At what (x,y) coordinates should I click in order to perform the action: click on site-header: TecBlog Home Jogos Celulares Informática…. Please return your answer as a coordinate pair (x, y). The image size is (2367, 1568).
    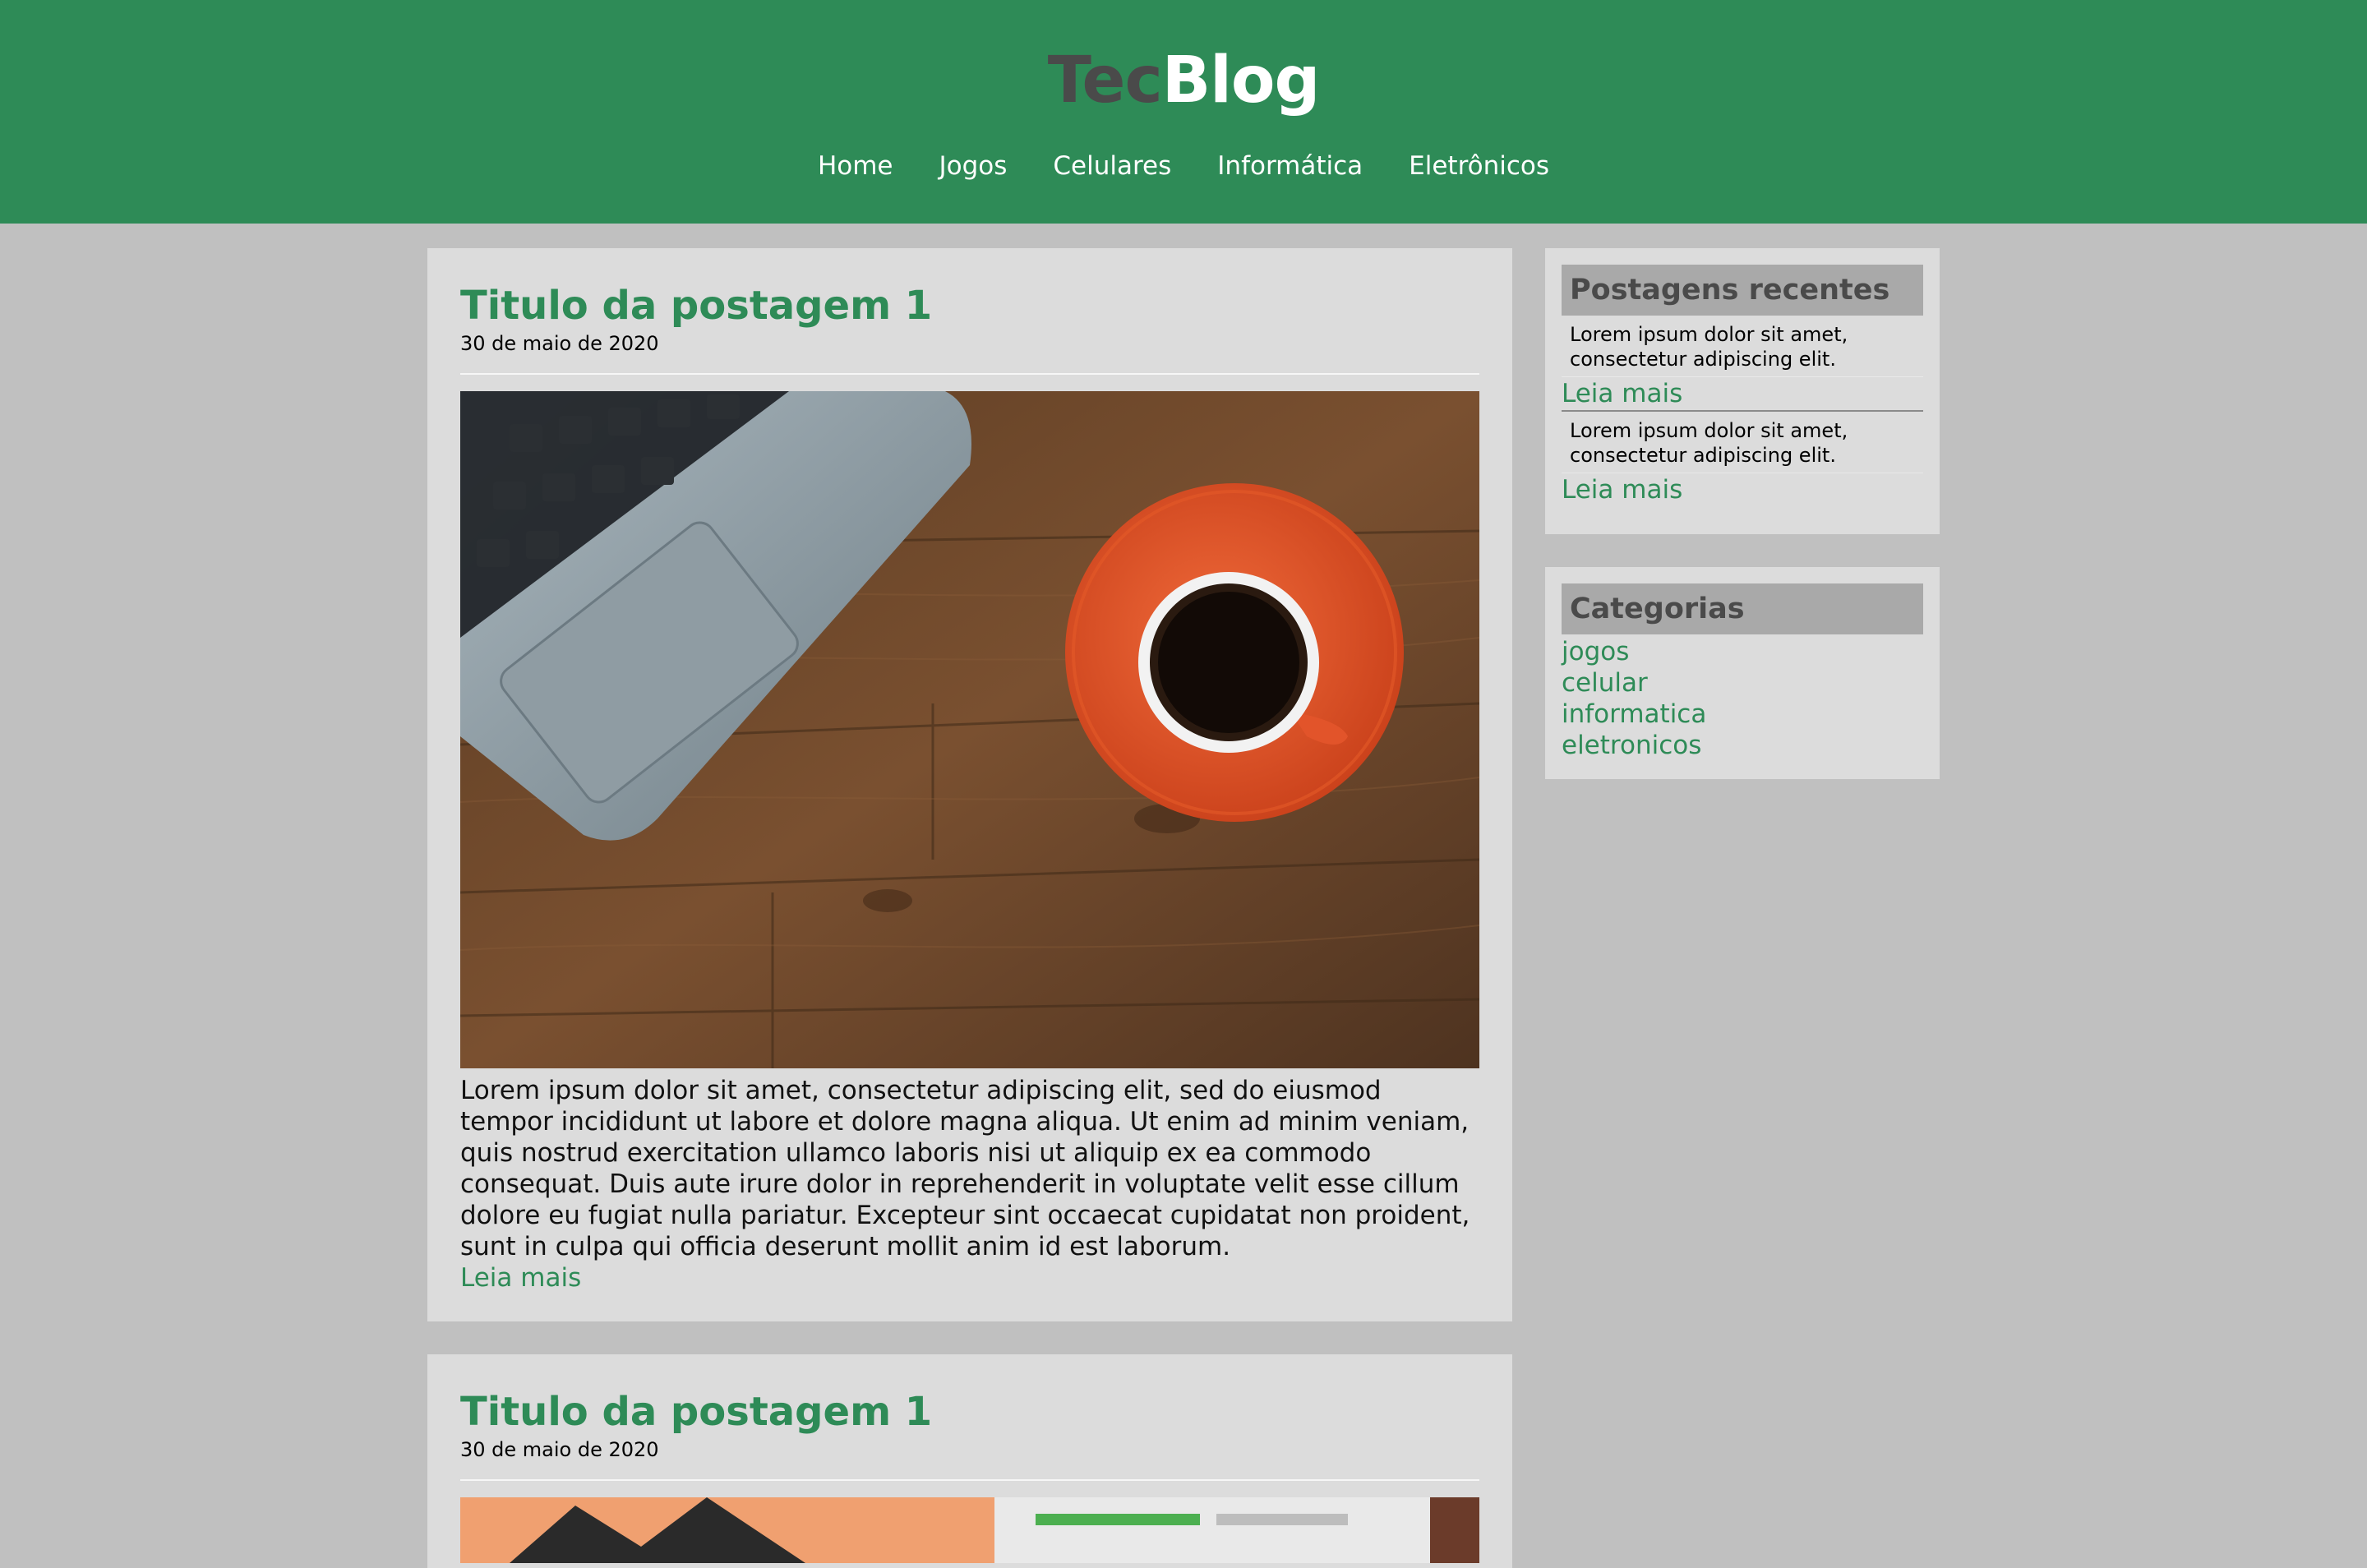
    Looking at the image, I should click on (1183, 112).